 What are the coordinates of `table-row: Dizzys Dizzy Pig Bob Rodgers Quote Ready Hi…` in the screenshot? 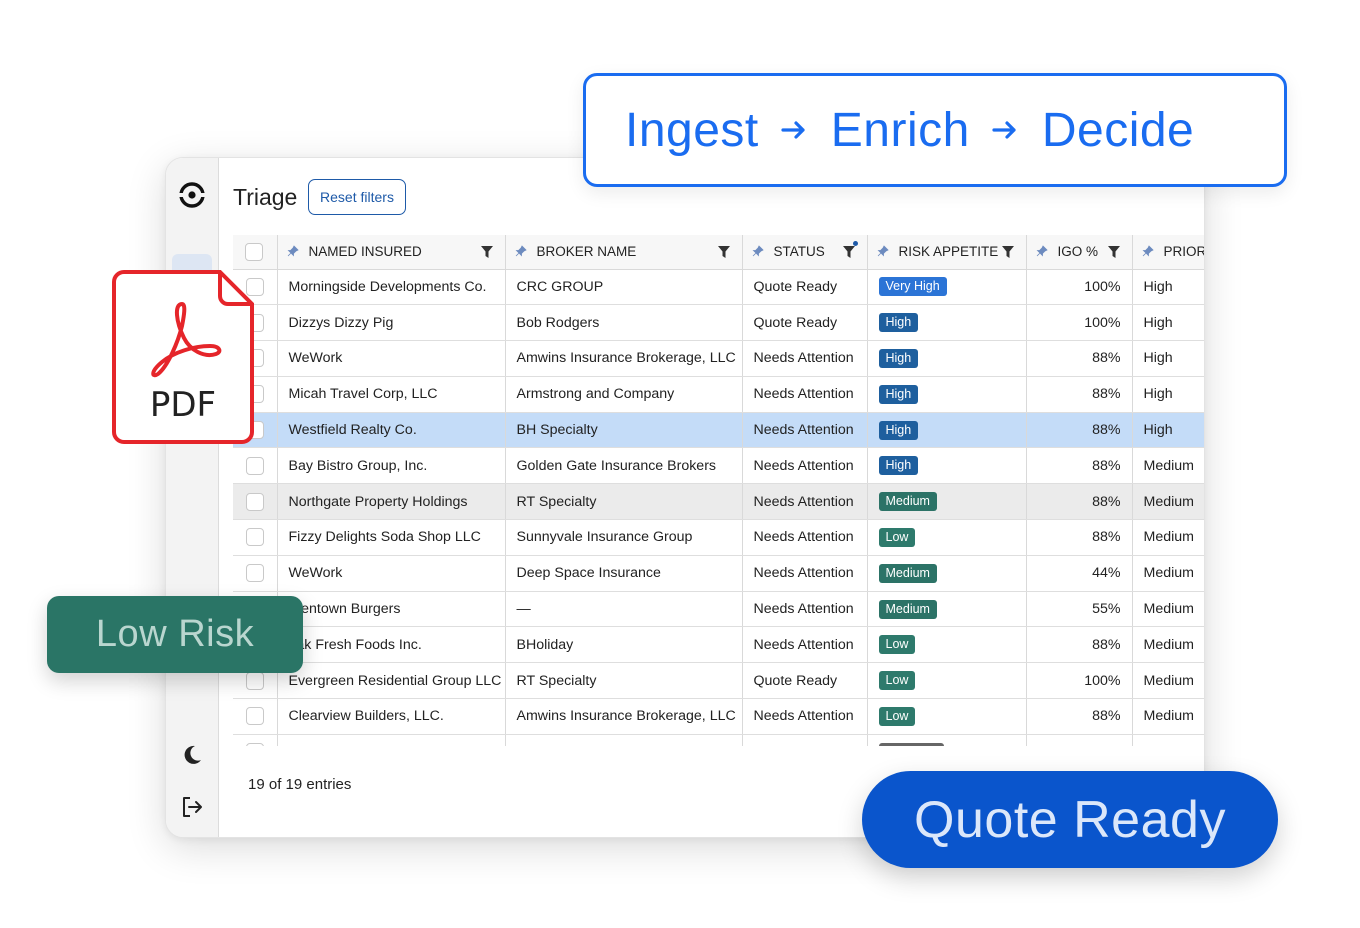 It's located at (718, 323).